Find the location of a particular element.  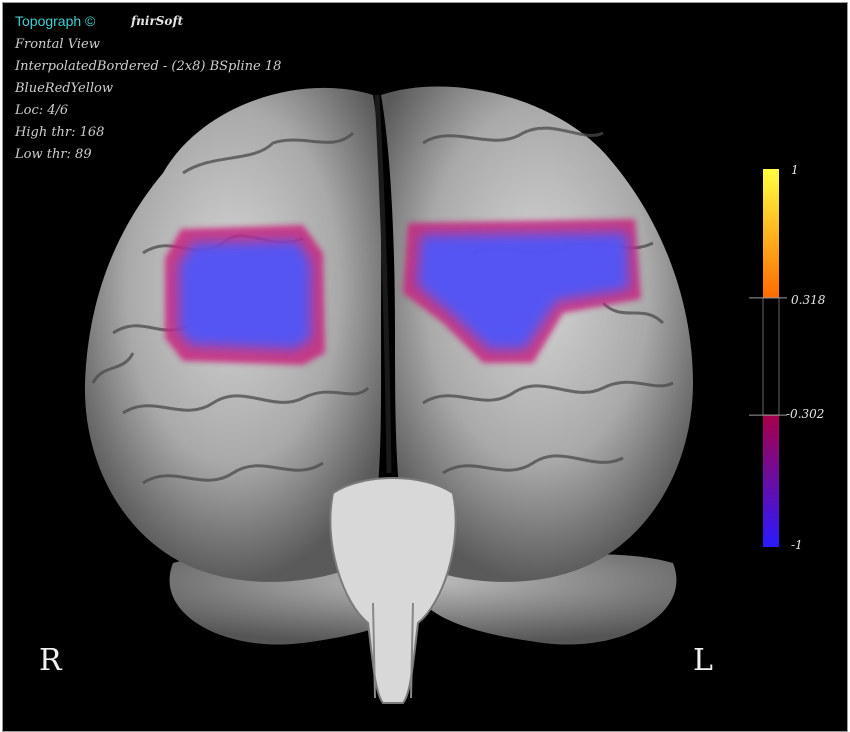

right-side-marker: R is located at coordinates (50, 660).